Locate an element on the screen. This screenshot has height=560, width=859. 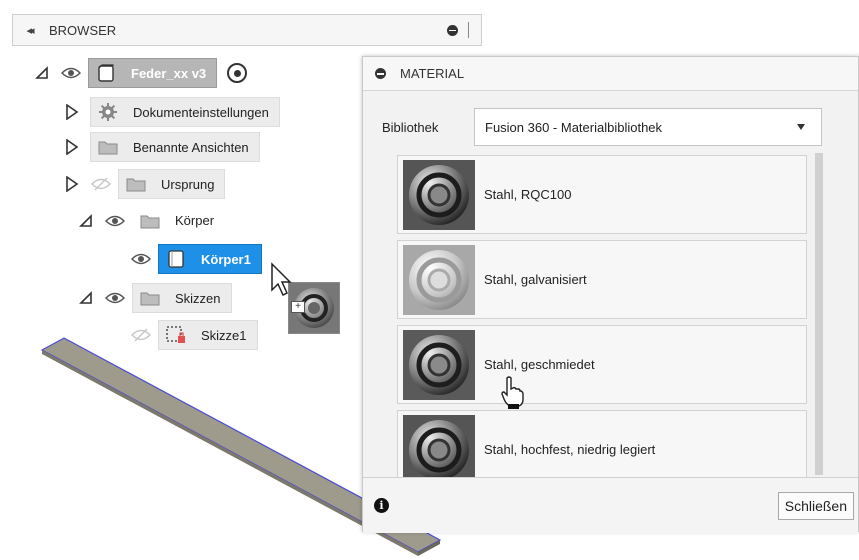
eye-hidden-icon is located at coordinates (101, 184).